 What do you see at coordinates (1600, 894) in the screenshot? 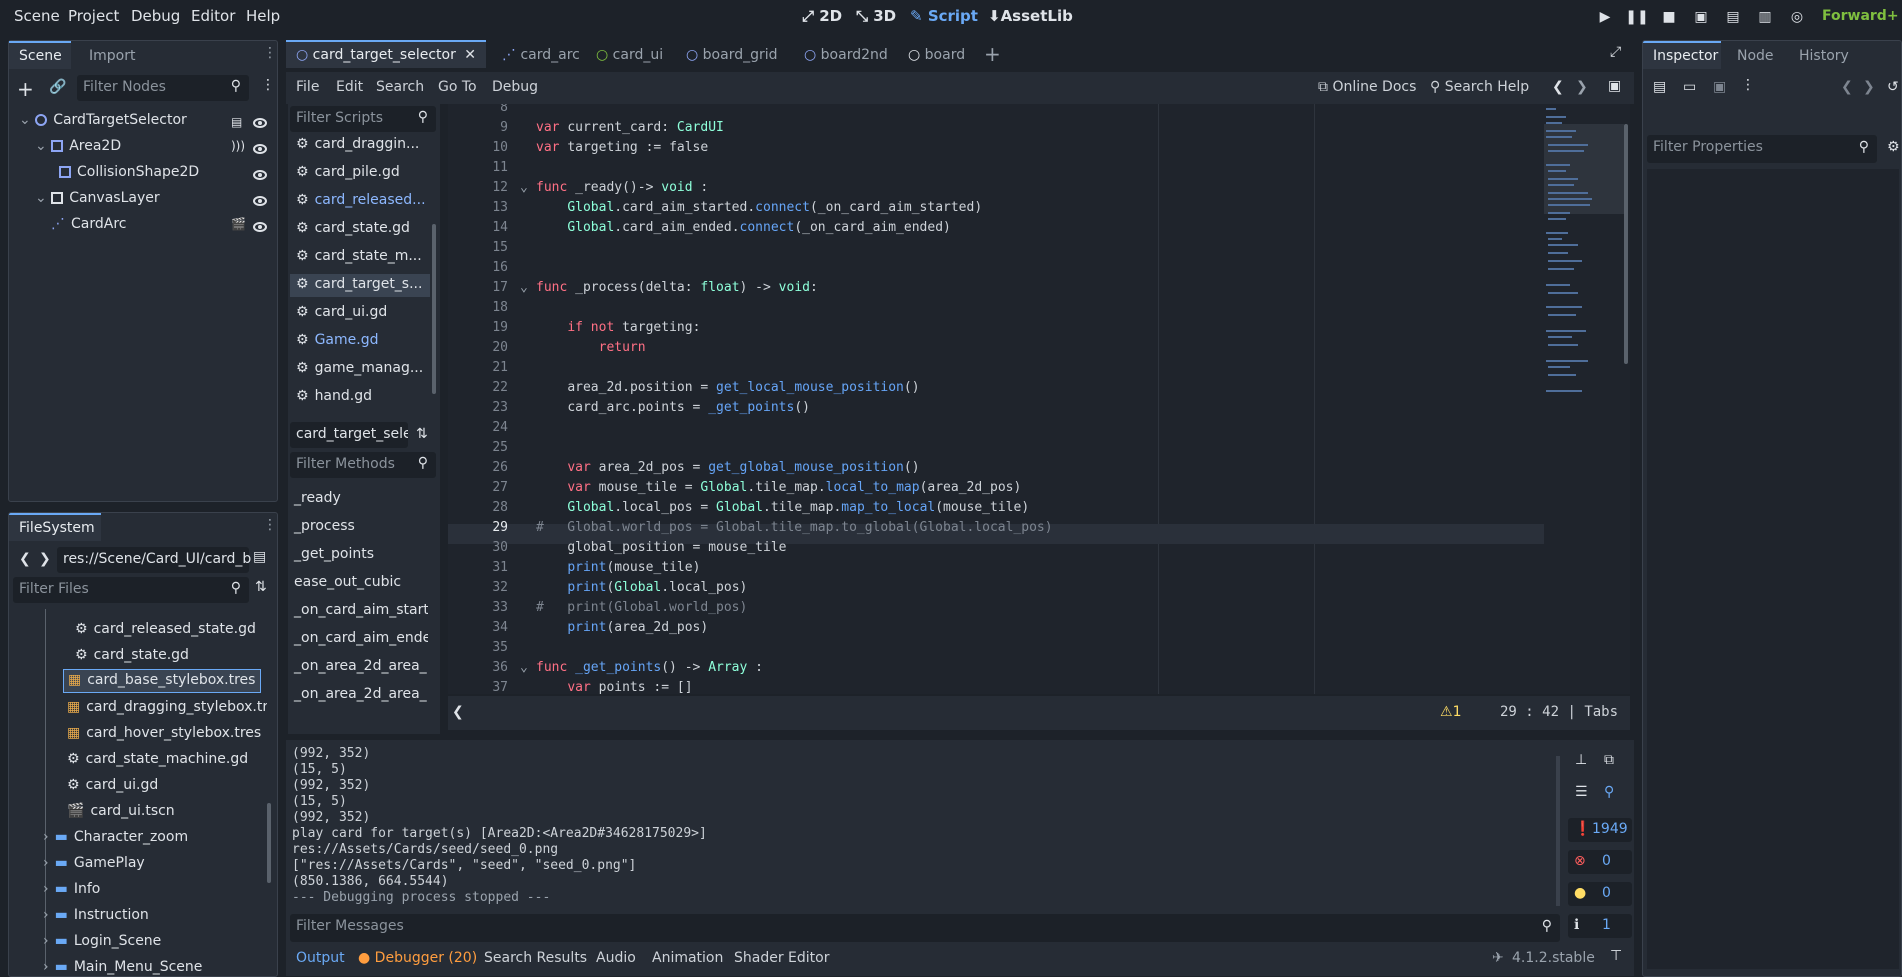
I see `toggle-warnings-button: ● 0` at bounding box center [1600, 894].